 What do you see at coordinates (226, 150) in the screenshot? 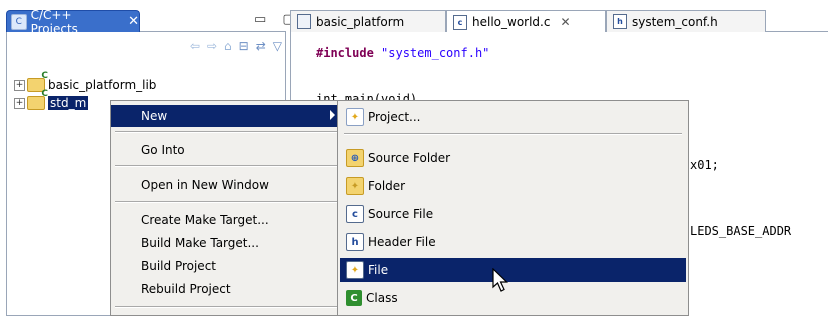
I see `menu-item-go-into: Go Into` at bounding box center [226, 150].